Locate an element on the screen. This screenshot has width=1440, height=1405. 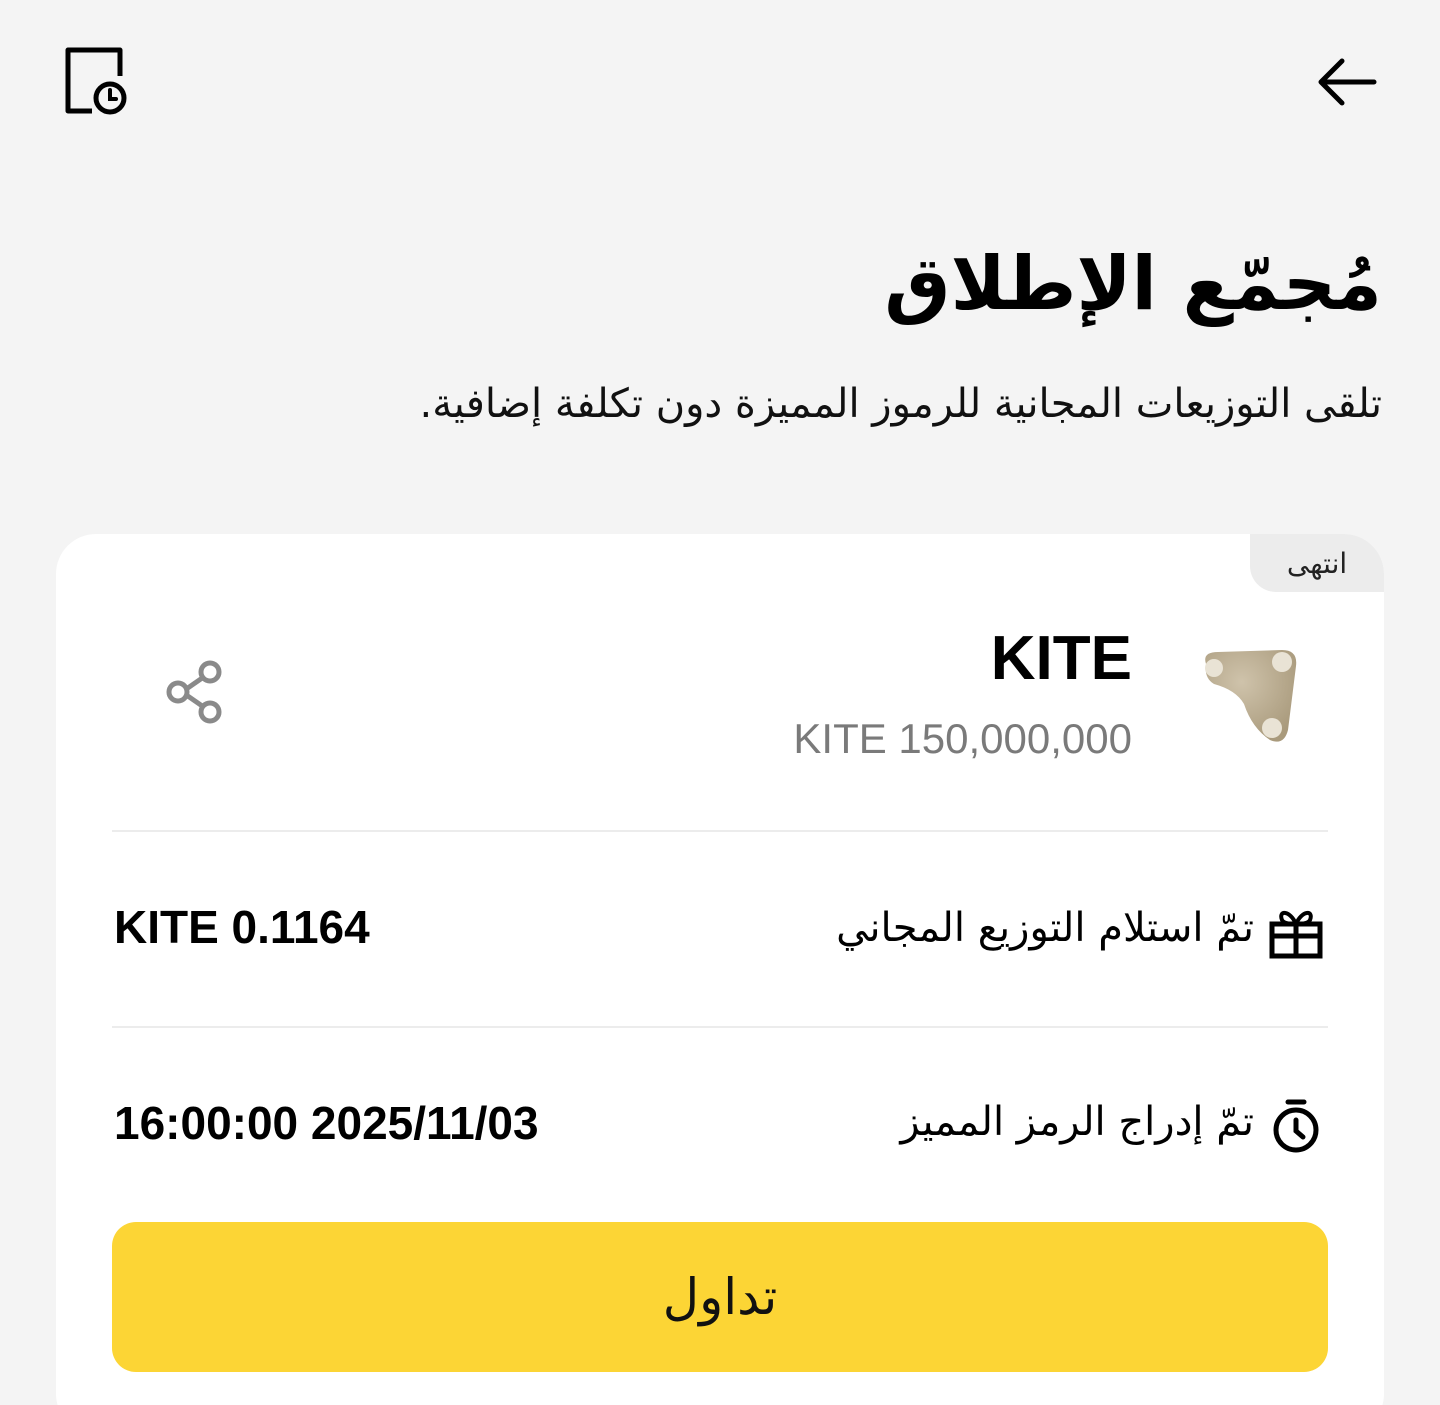
token-total-amount: KITE 150,000,000 is located at coordinates (962, 738).